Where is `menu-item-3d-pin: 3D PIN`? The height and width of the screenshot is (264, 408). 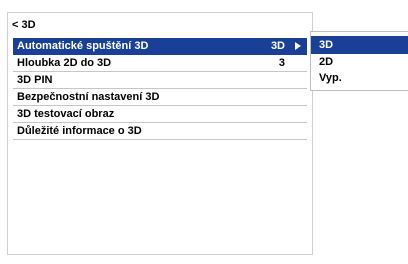
menu-item-3d-pin: 3D PIN is located at coordinates (160, 80).